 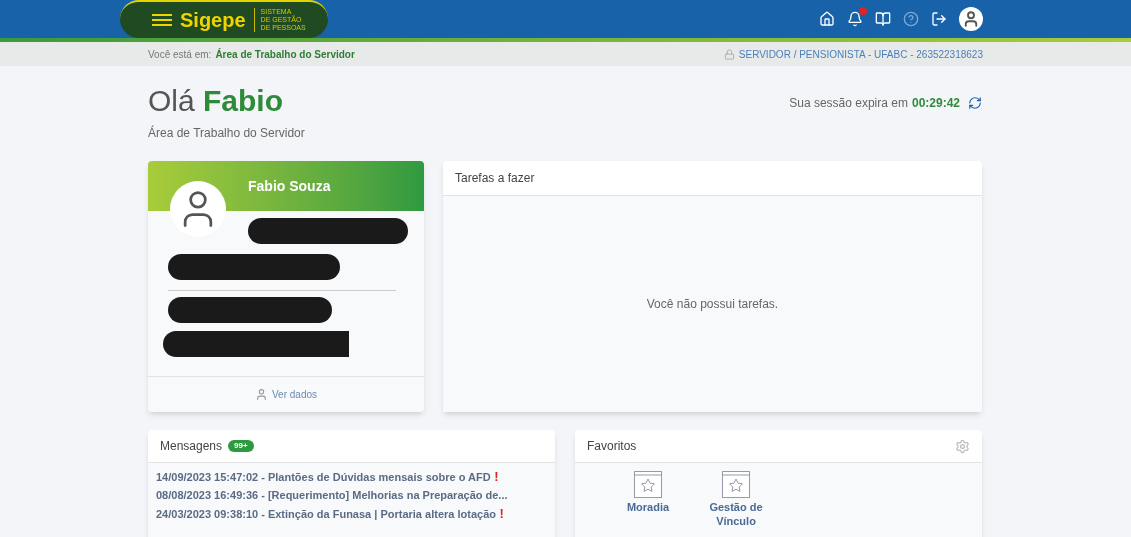 What do you see at coordinates (939, 19) in the screenshot?
I see `logout-icon` at bounding box center [939, 19].